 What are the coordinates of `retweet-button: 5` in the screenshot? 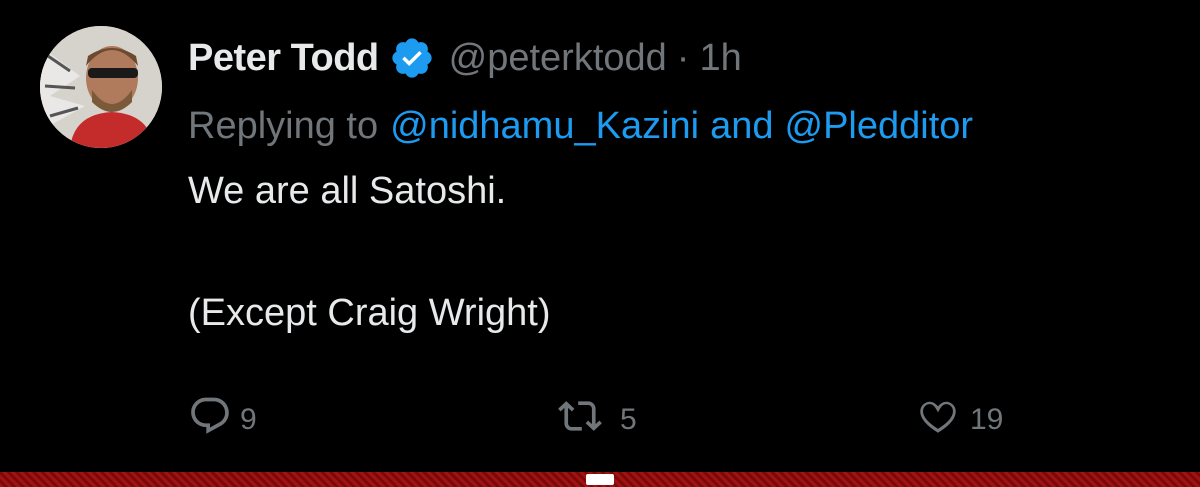 It's located at (592, 420).